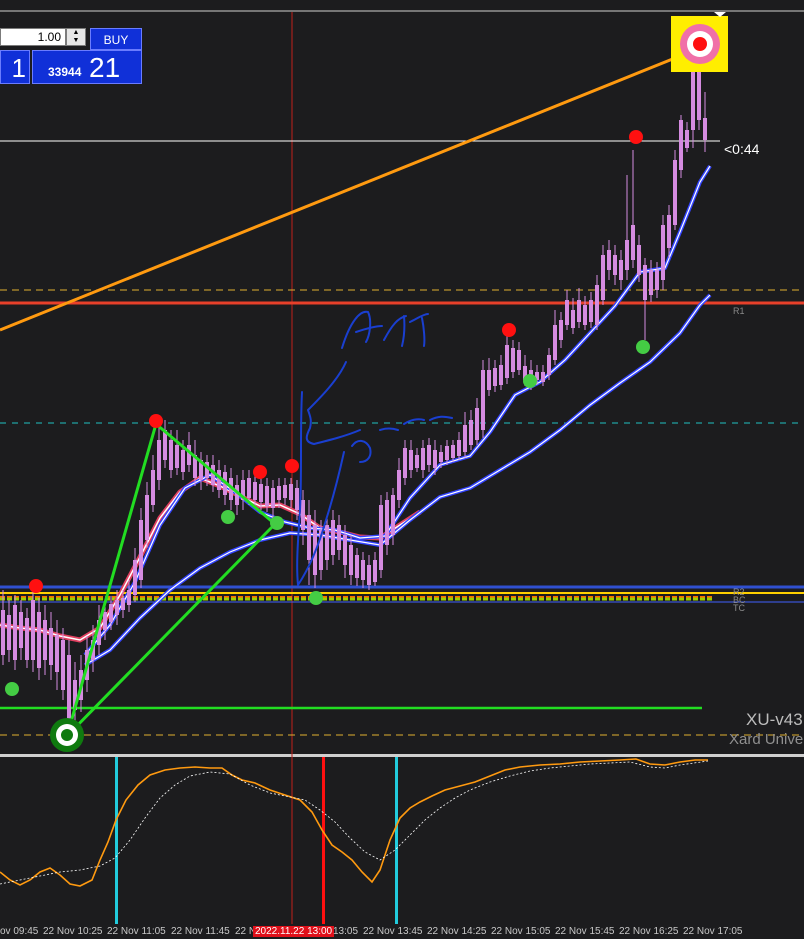  Describe the element at coordinates (33, 37) in the screenshot. I see `lot-size-input: 1.00` at that location.